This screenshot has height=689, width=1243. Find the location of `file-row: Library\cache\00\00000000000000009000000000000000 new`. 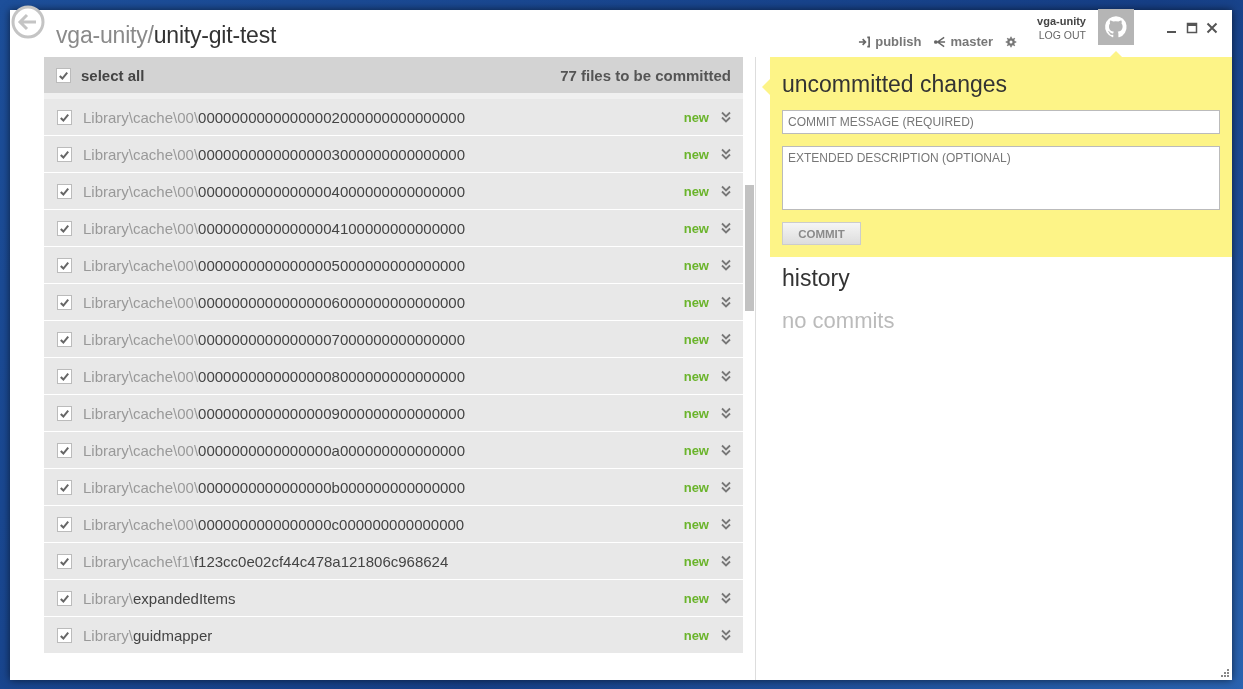

file-row: Library\cache\00\00000000000000009000000000000000 new is located at coordinates (393, 413).